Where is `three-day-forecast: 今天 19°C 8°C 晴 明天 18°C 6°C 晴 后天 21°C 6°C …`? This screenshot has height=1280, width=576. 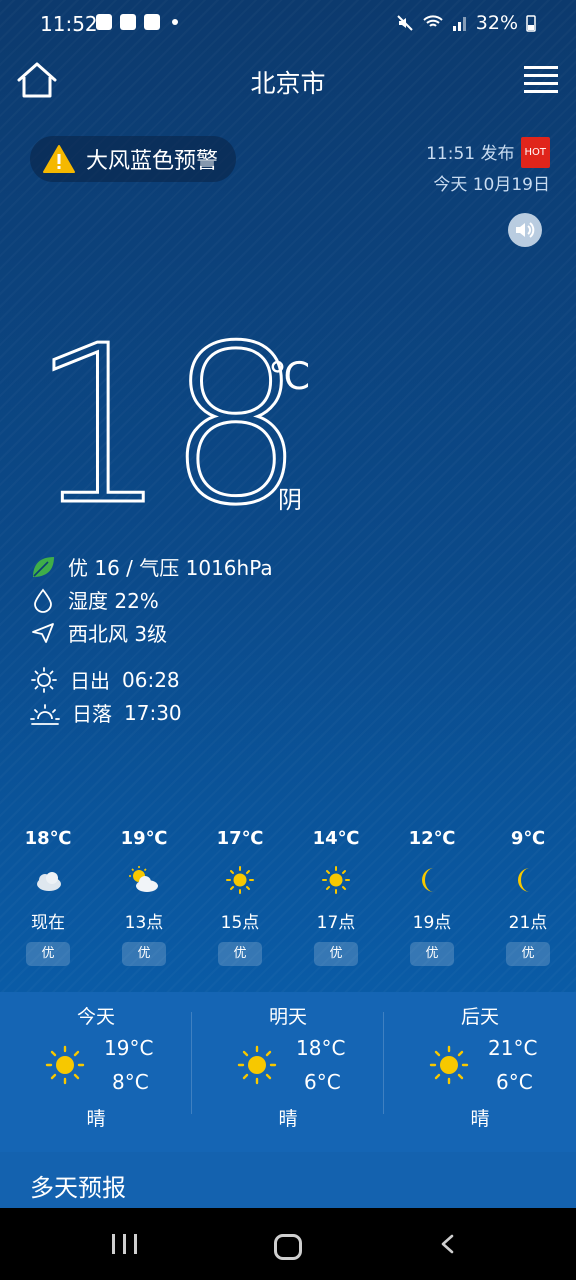
three-day-forecast: 今天 19°C 8°C 晴 明天 18°C 6°C 晴 后天 21°C 6°C … is located at coordinates (288, 1072).